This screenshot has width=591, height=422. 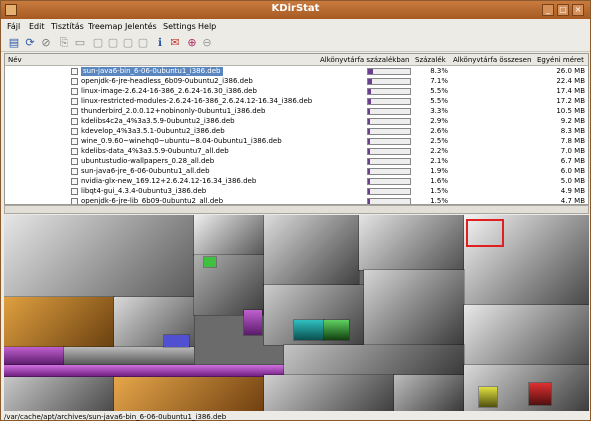 What do you see at coordinates (295, 10) in the screenshot?
I see `title-bar: KDirStat _ □ ×` at bounding box center [295, 10].